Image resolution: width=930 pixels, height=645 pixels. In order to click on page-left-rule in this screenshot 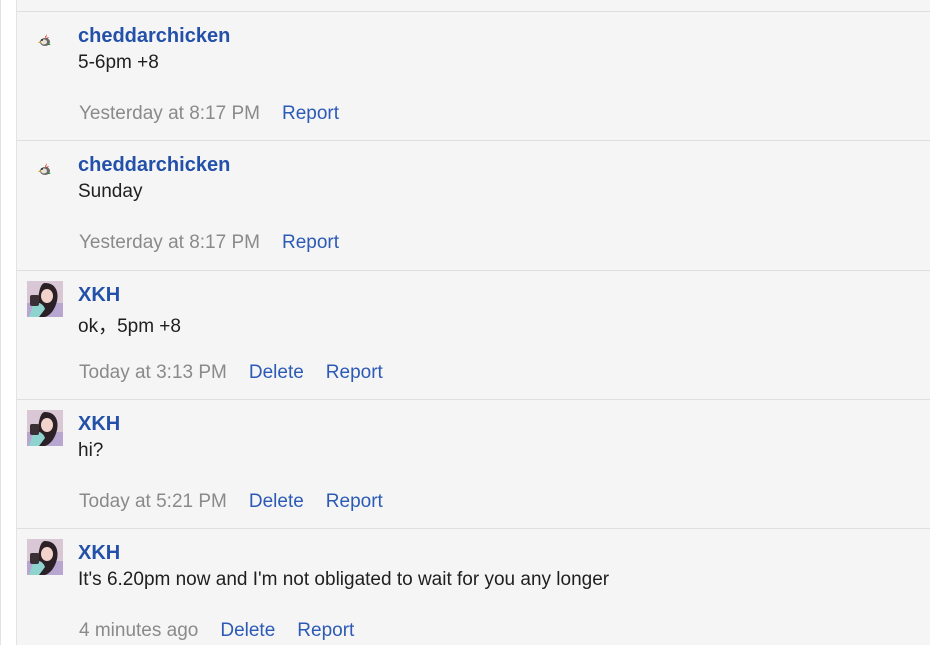, I will do `click(0, 322)`.